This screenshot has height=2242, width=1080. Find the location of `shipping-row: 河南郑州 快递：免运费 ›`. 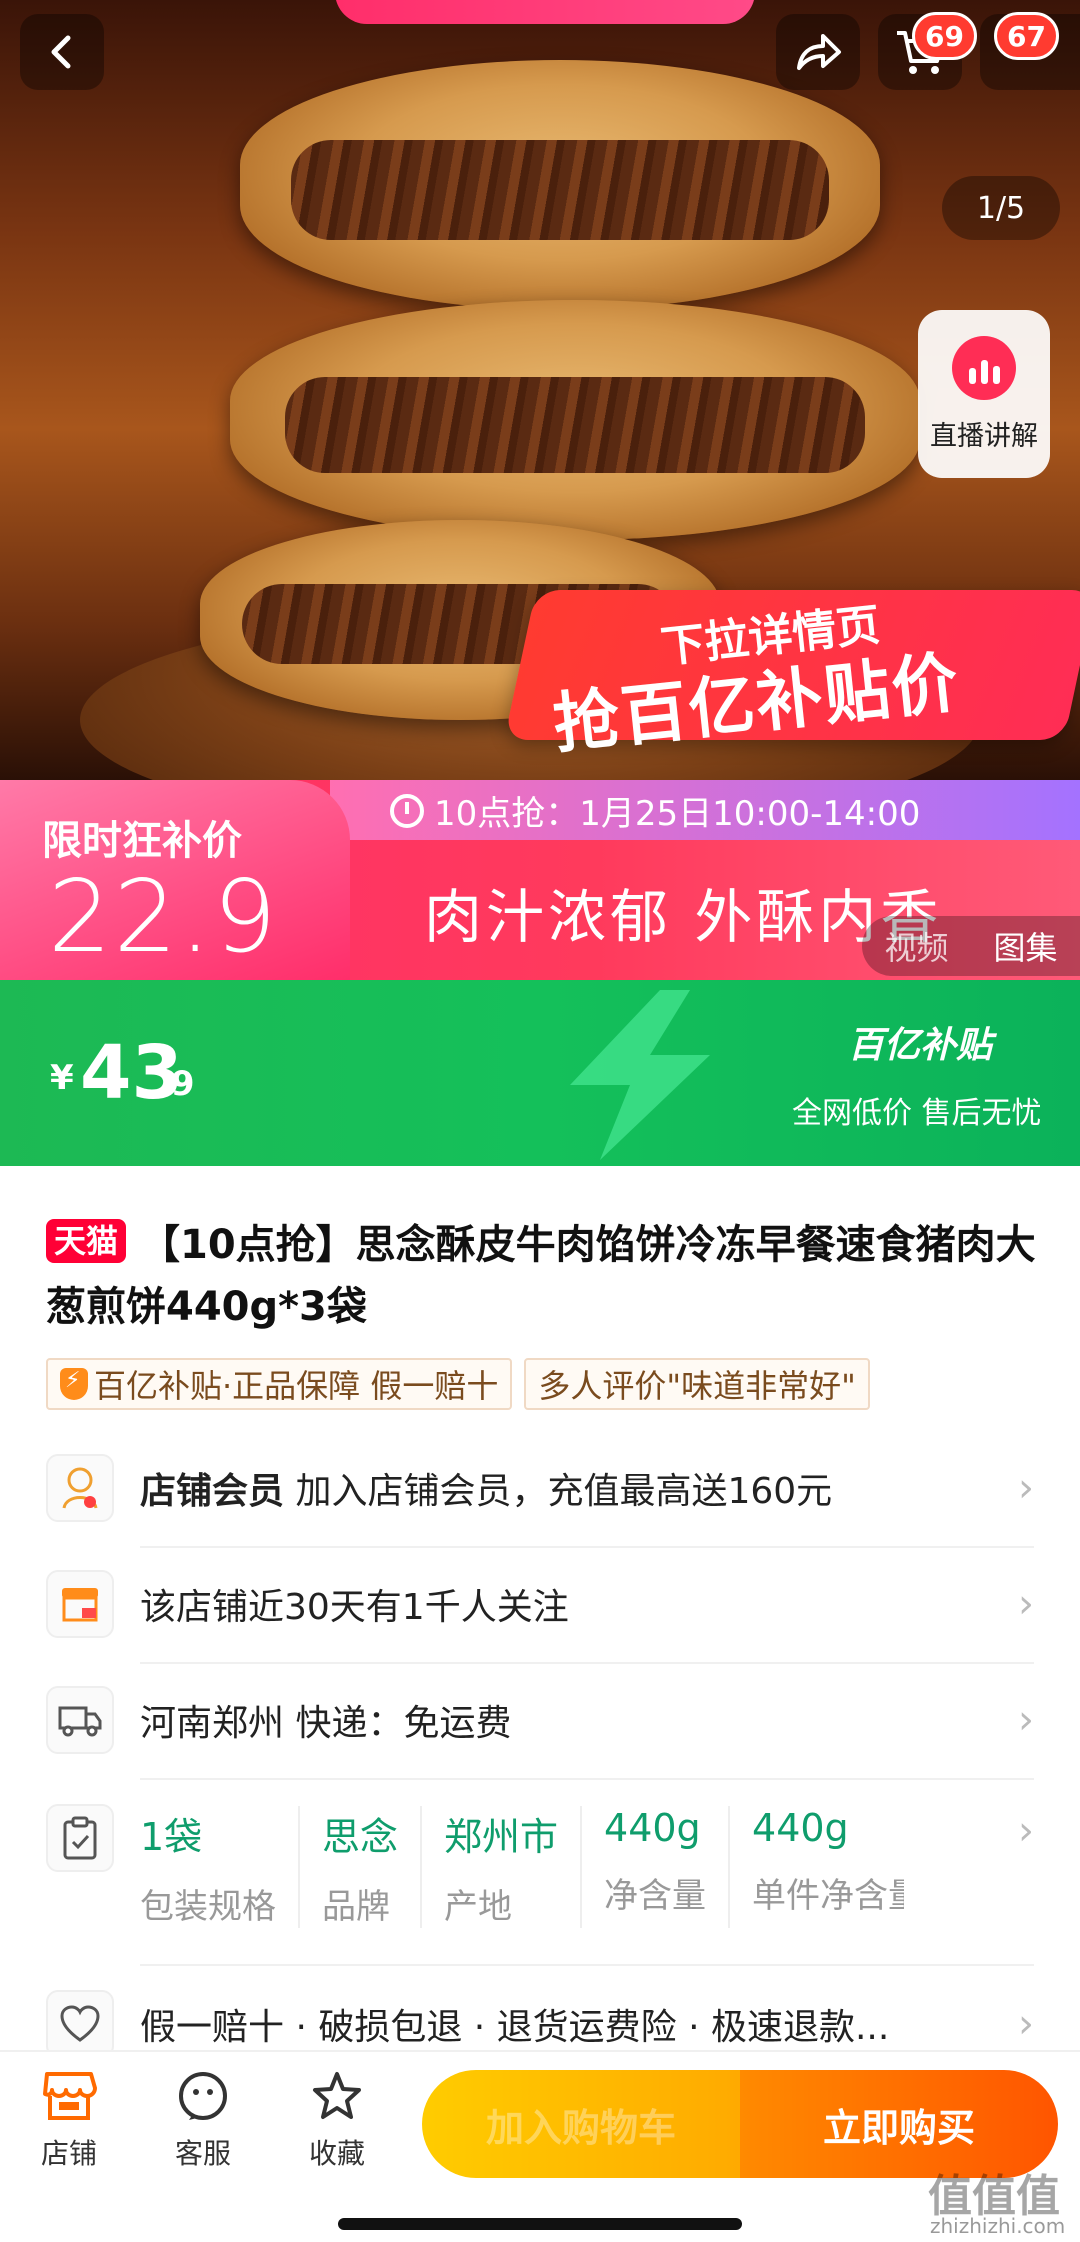

shipping-row: 河南郑州 快递：免运费 › is located at coordinates (540, 1720).